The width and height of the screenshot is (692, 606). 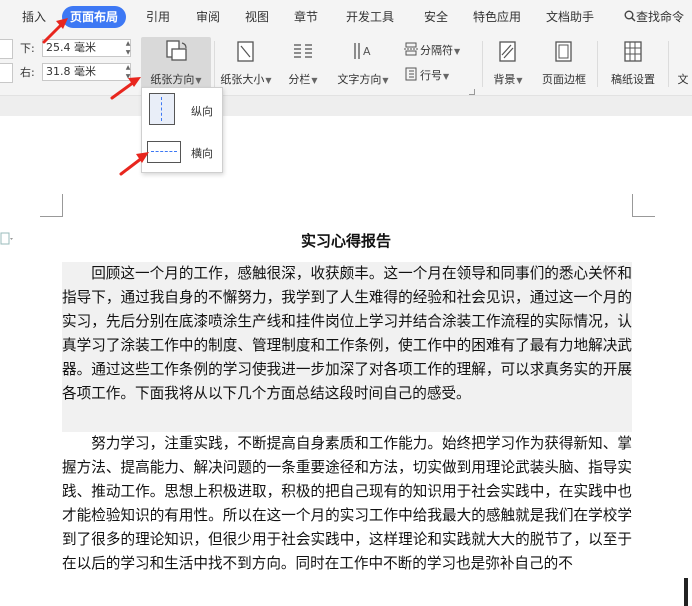 What do you see at coordinates (346, 106) in the screenshot?
I see `canvas-gutter` at bounding box center [346, 106].